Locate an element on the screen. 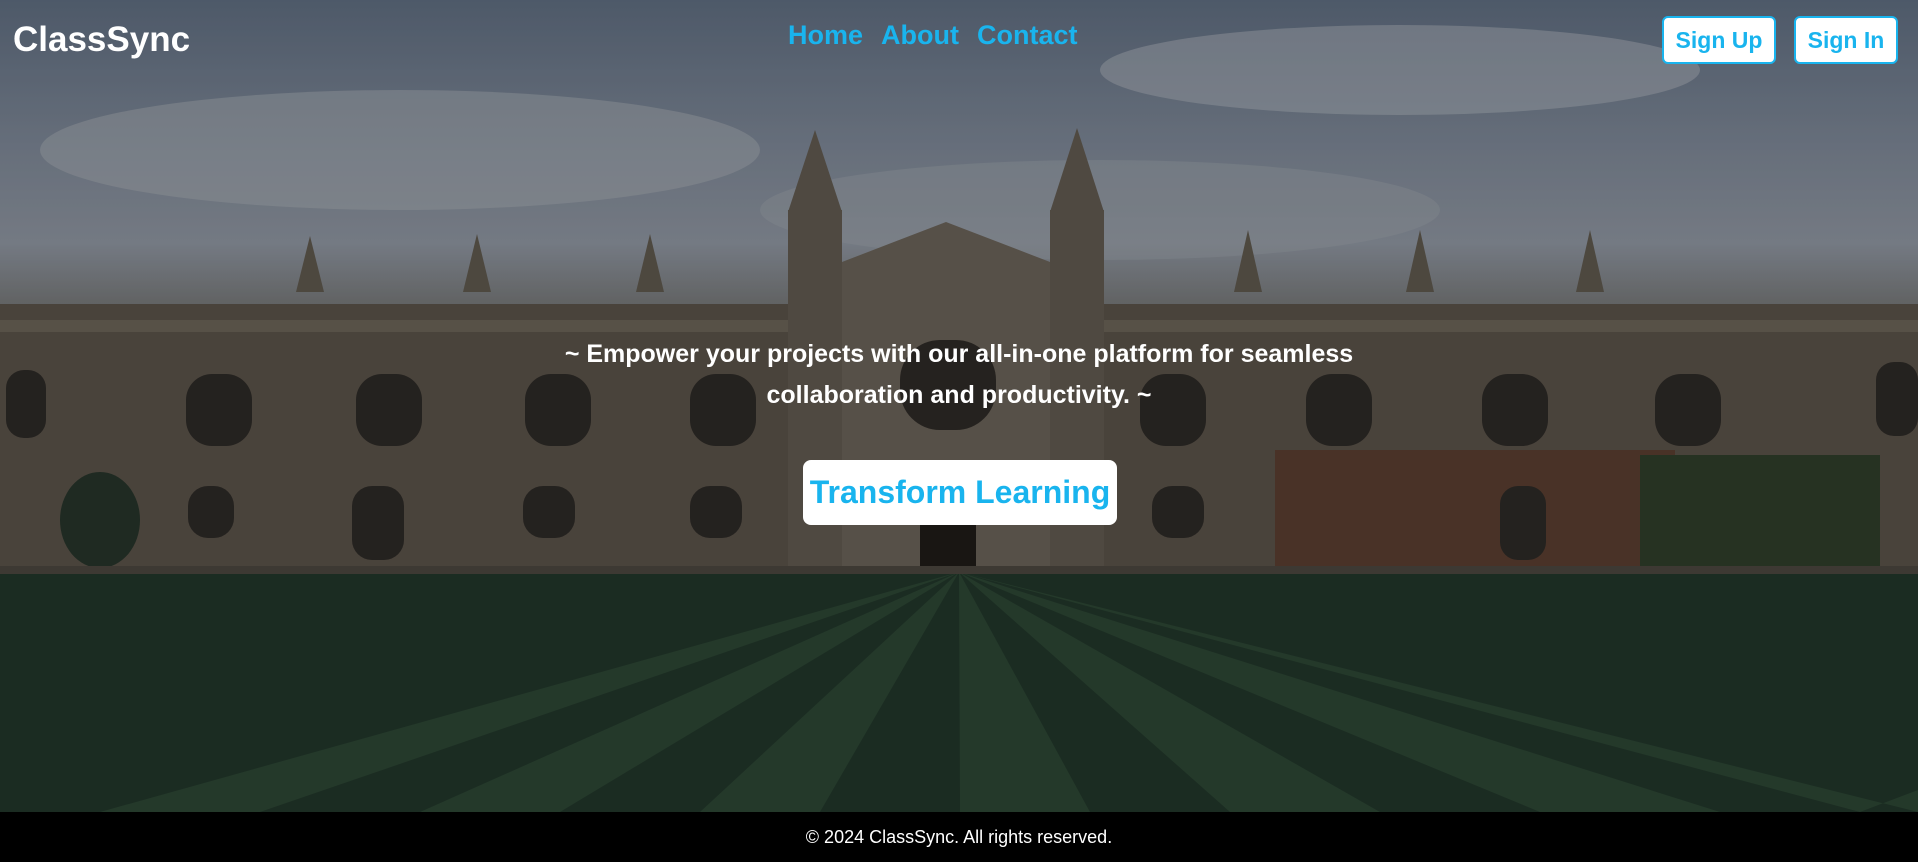 The height and width of the screenshot is (862, 1918). brand-logo: ClassSync is located at coordinates (101, 40).